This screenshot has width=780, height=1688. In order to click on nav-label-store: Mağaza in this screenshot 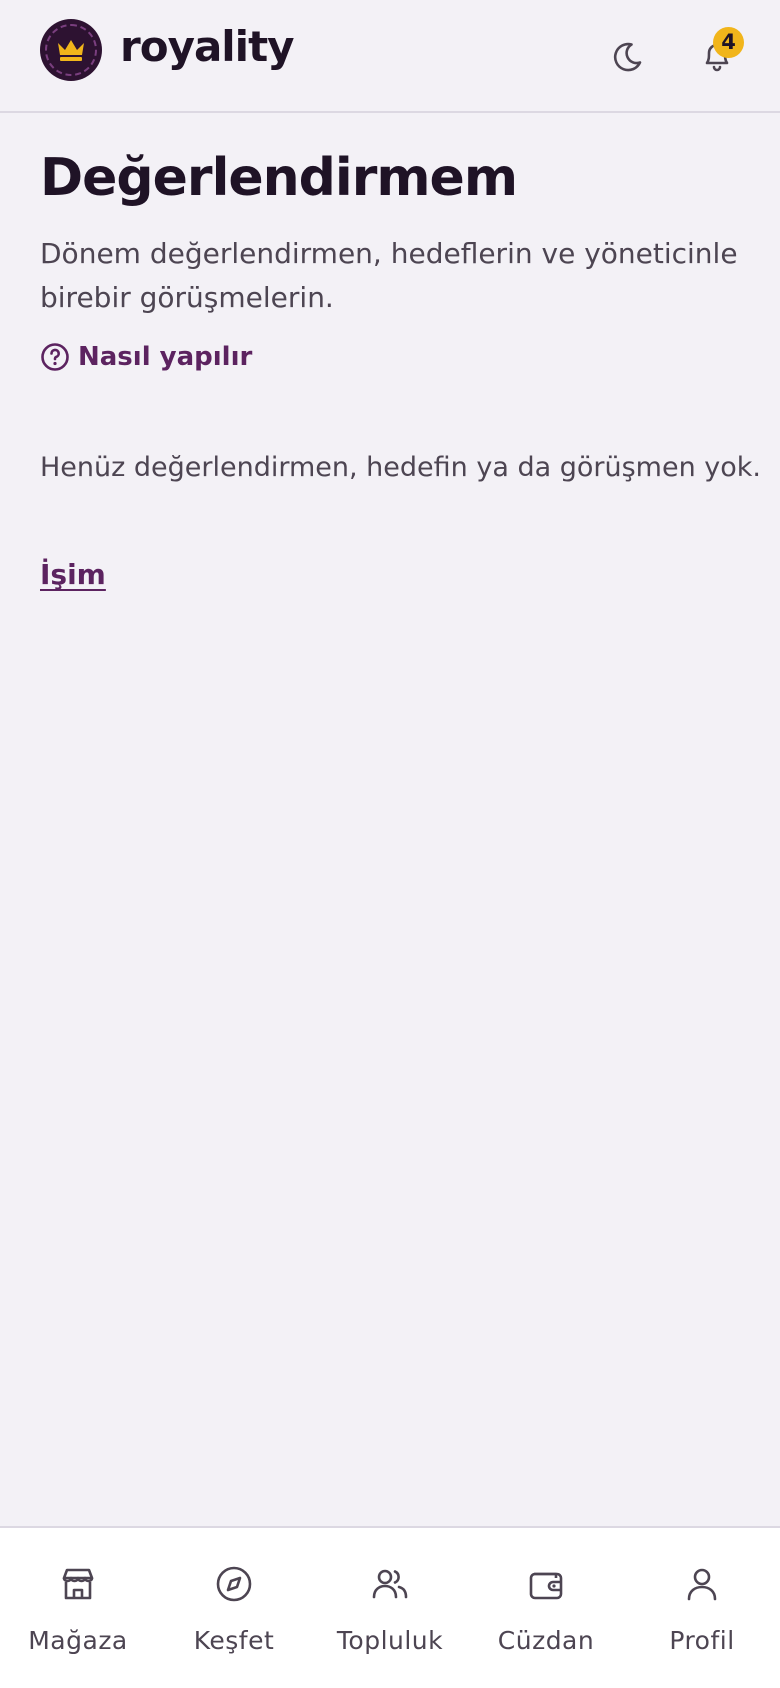, I will do `click(78, 1640)`.